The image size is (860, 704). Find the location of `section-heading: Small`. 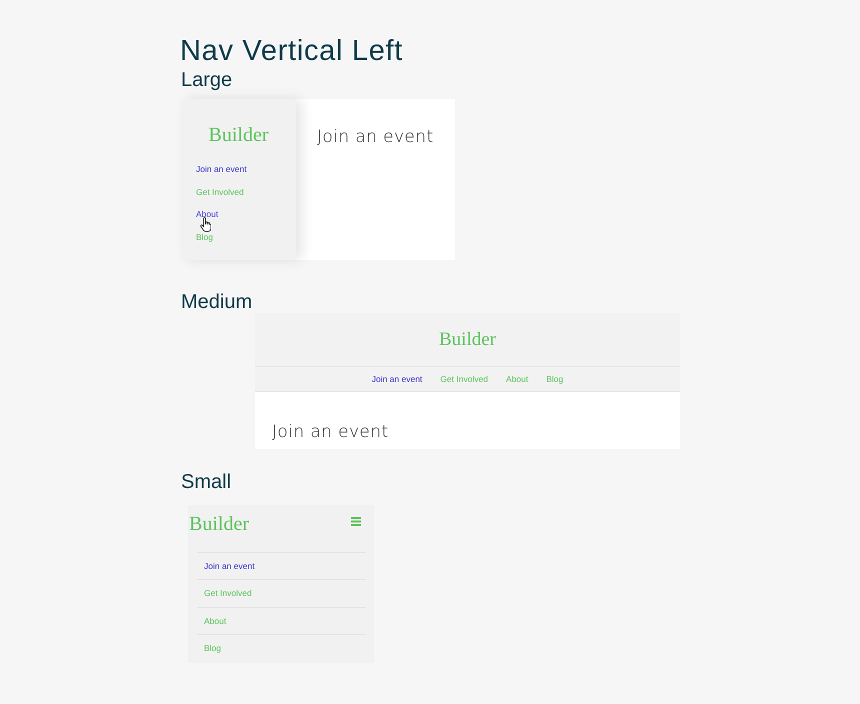

section-heading: Small is located at coordinates (206, 482).